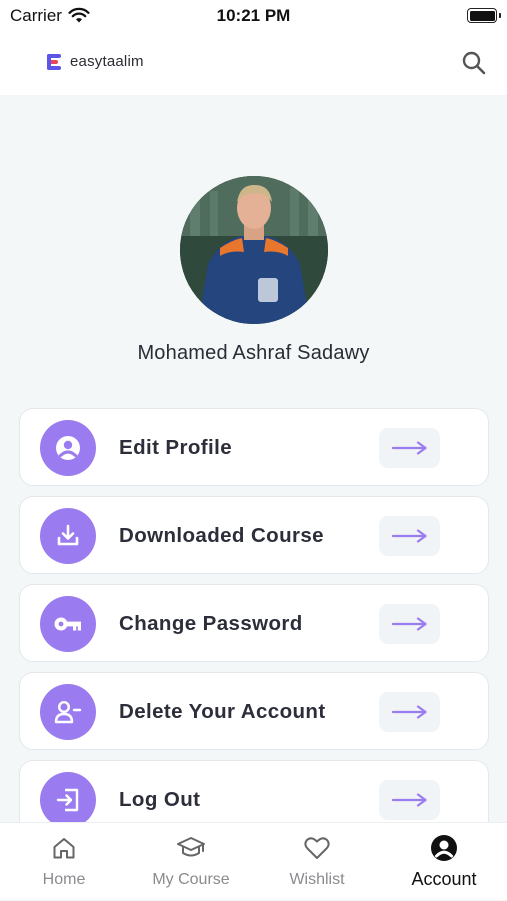  I want to click on key-icon, so click(68, 624).